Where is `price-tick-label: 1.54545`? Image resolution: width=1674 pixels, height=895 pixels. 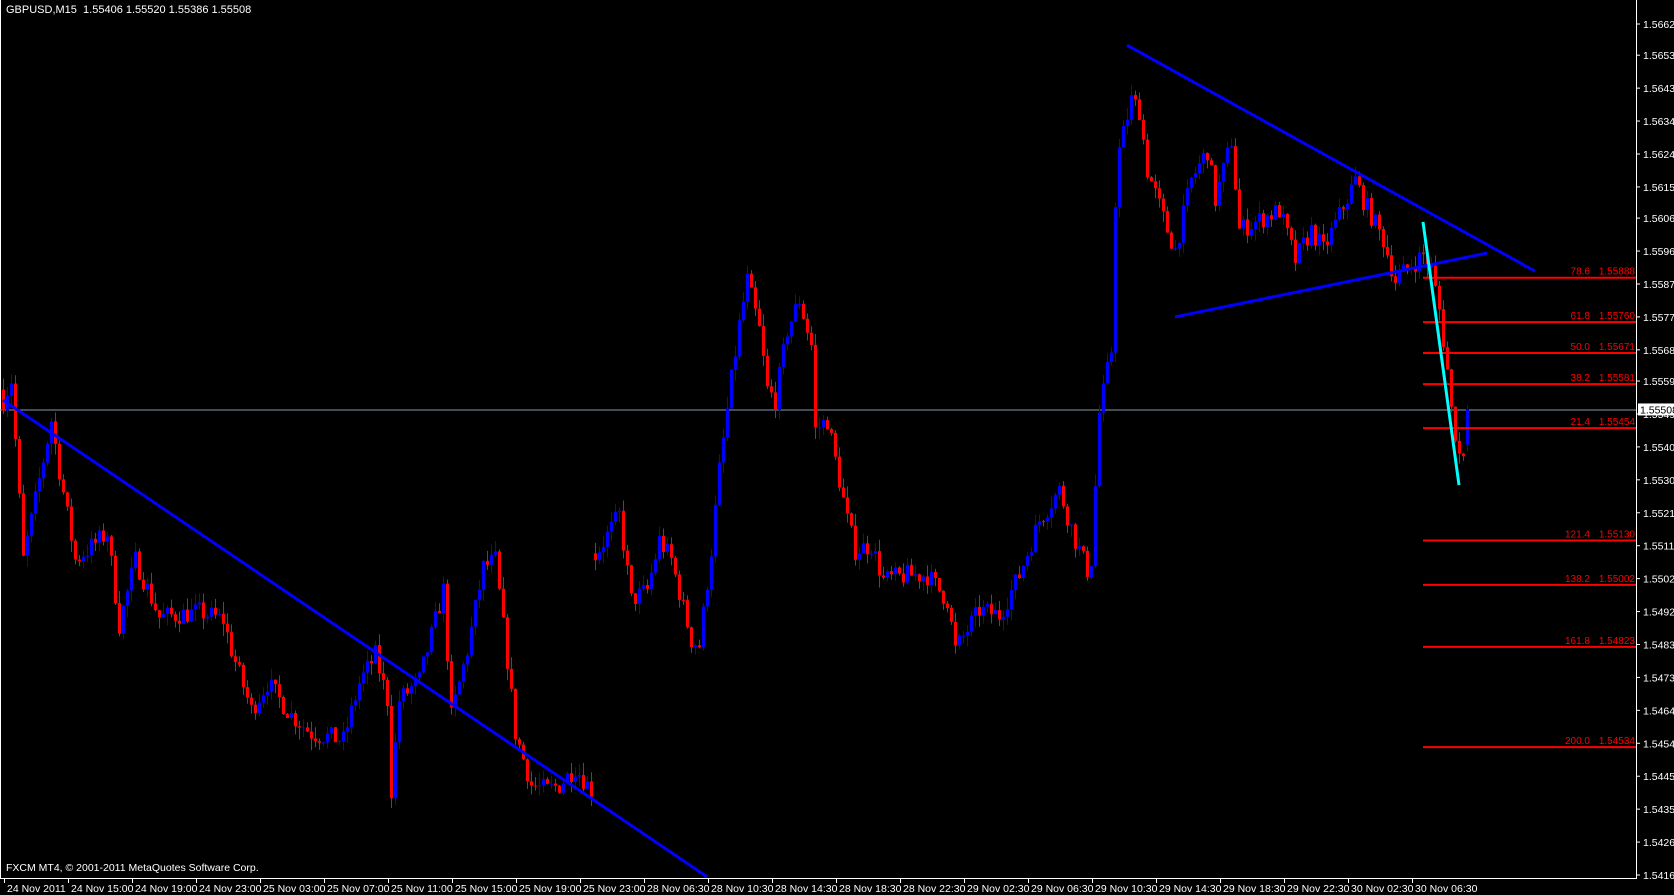 price-tick-label: 1.54545 is located at coordinates (1658, 744).